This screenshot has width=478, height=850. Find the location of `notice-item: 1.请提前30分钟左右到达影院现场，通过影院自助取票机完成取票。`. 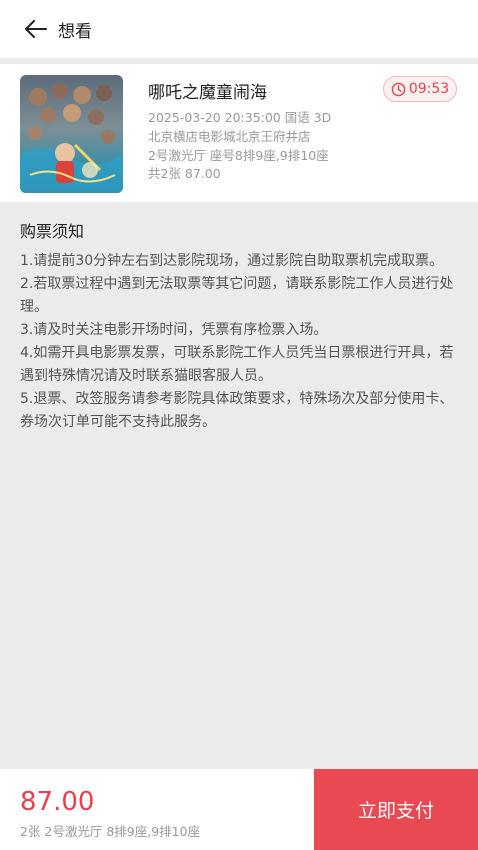

notice-item: 1.请提前30分钟左右到达影院现场，通过影院自助取票机完成取票。 is located at coordinates (232, 261).